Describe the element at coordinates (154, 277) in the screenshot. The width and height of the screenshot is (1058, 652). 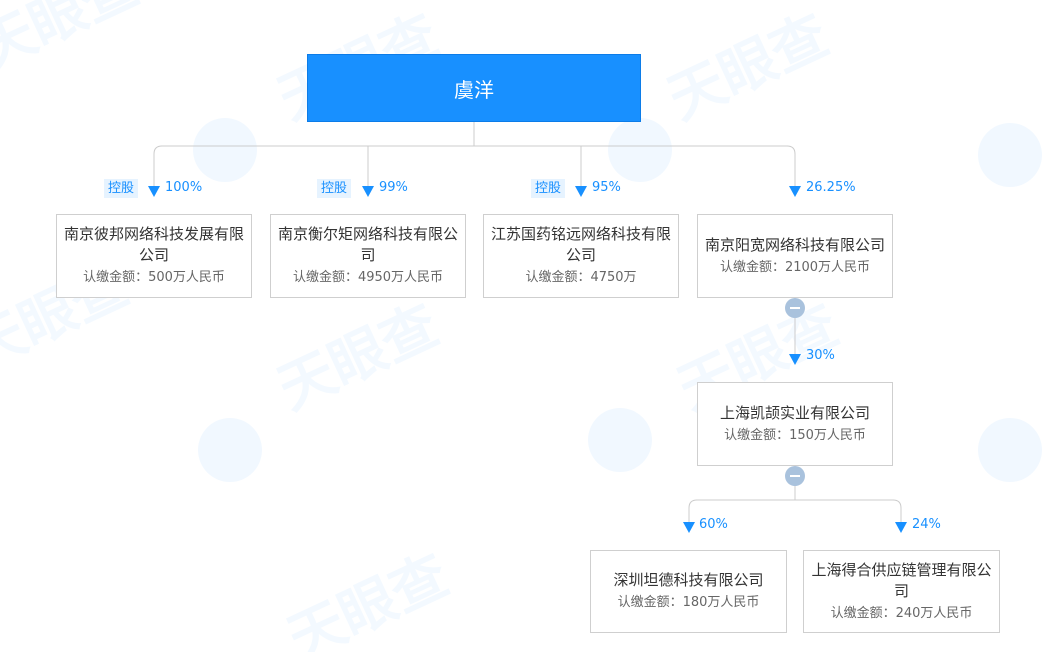
I see `subscribed-amount: 认缴金额：500万人民币` at that location.